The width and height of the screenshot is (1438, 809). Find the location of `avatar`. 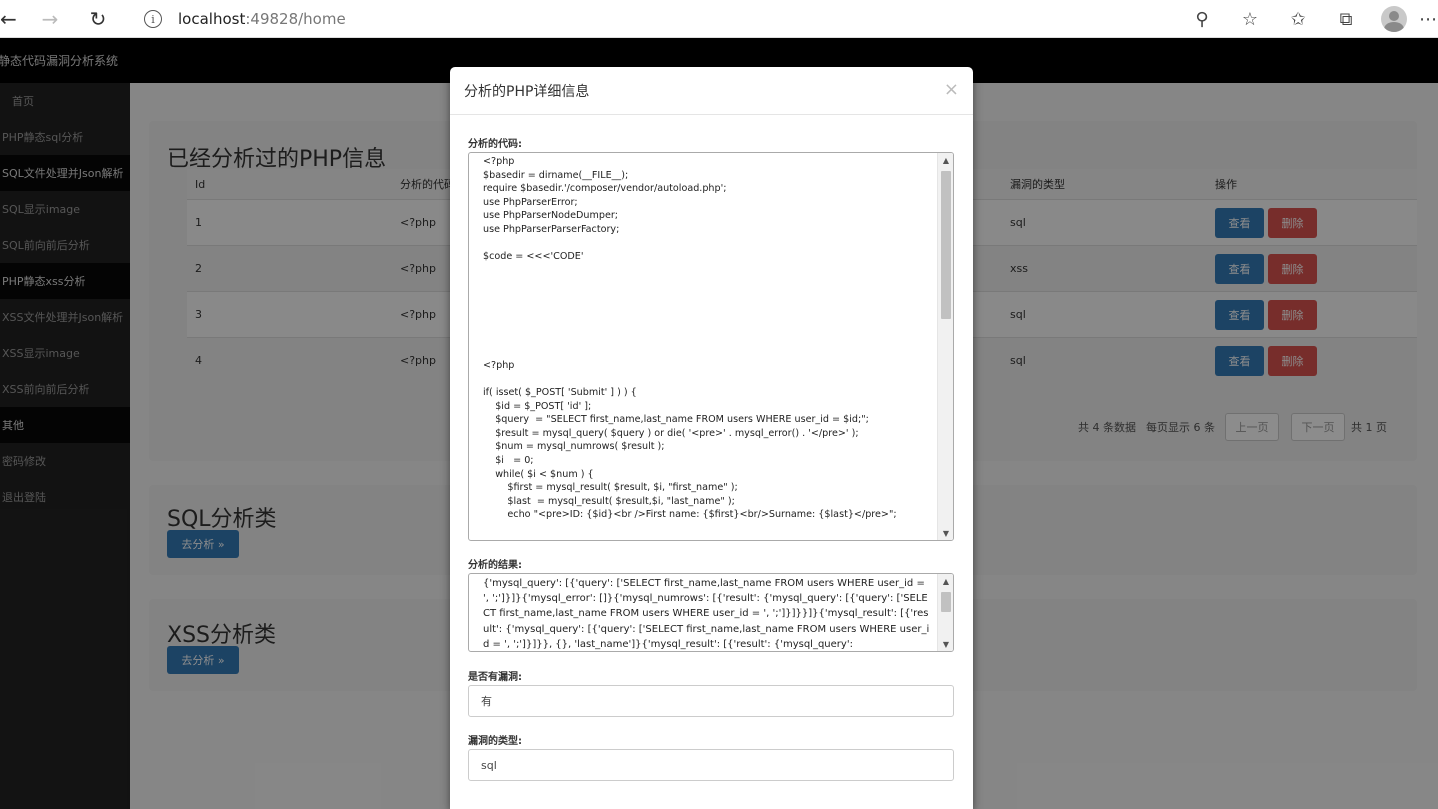

avatar is located at coordinates (1394, 19).